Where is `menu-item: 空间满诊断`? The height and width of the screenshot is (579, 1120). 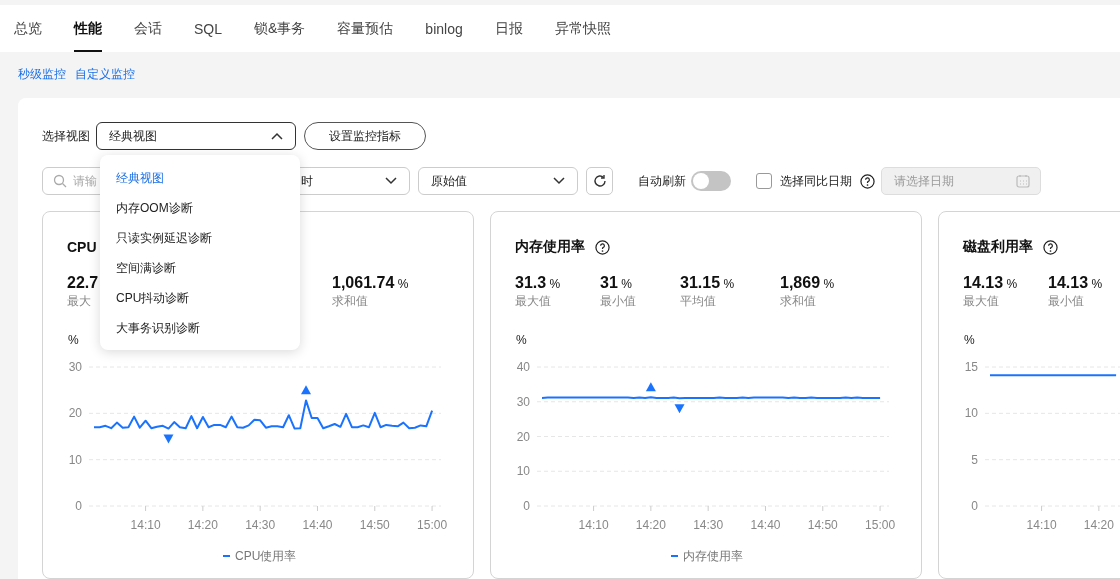
menu-item: 空间满诊断 is located at coordinates (200, 268).